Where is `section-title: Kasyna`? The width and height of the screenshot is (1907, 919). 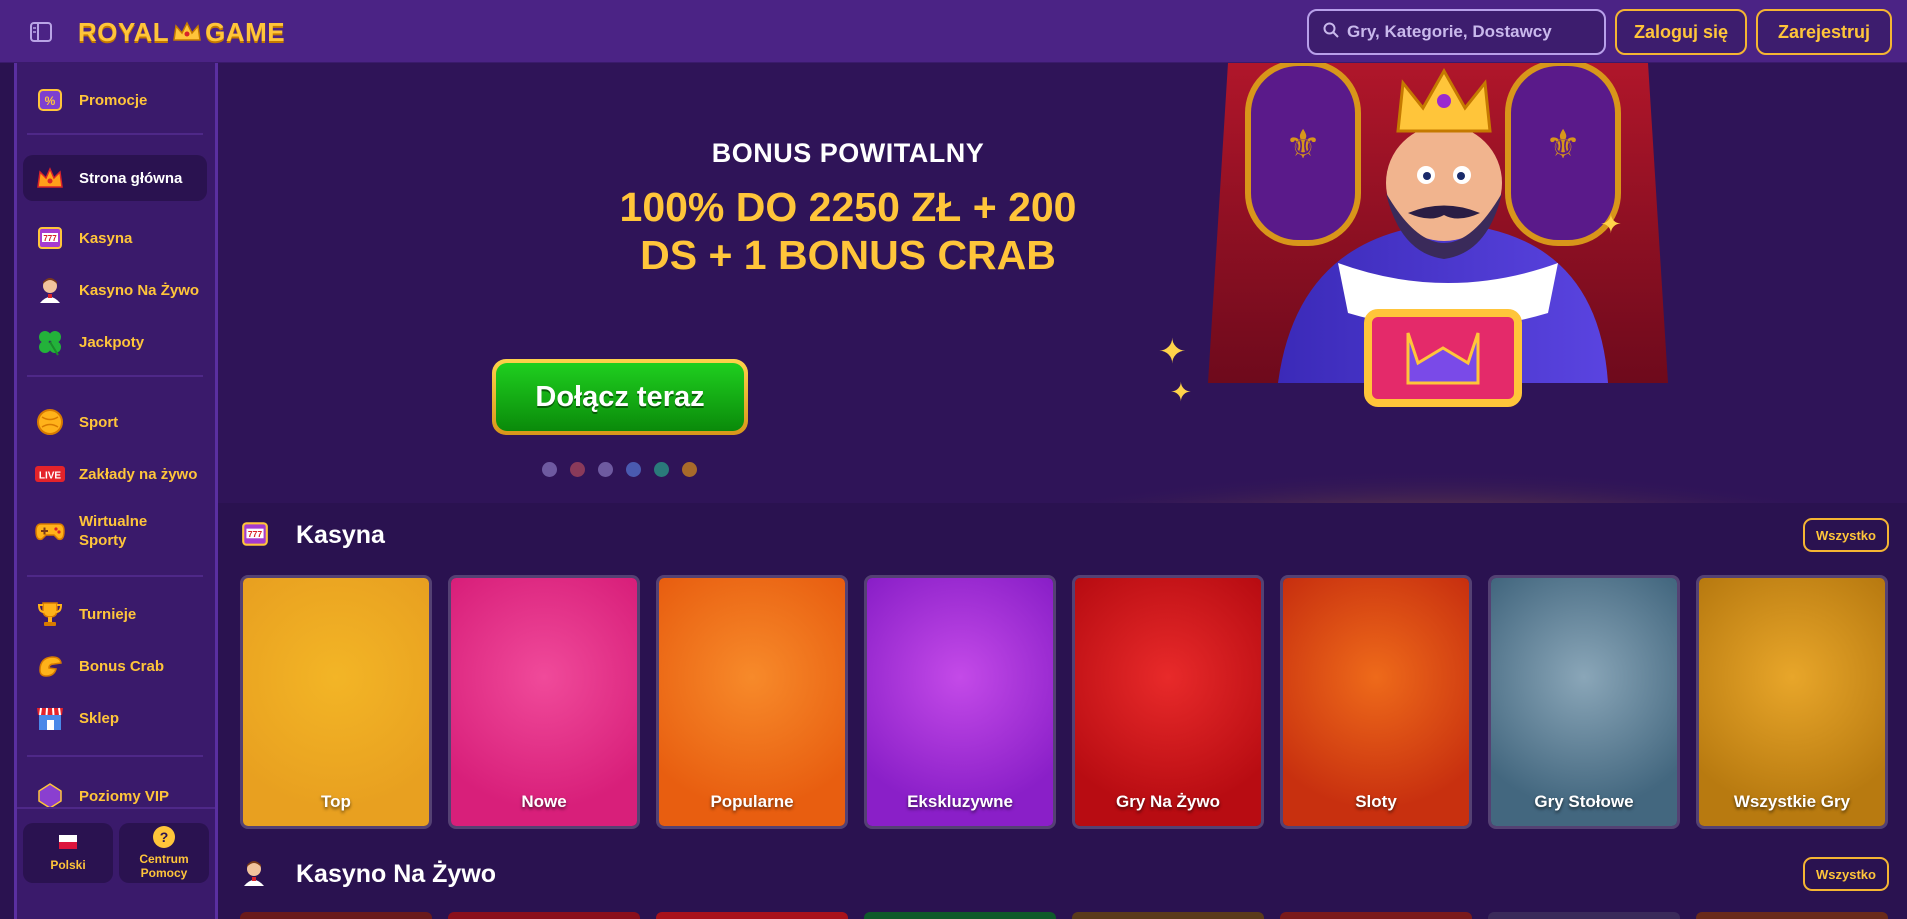 section-title: Kasyna is located at coordinates (340, 534).